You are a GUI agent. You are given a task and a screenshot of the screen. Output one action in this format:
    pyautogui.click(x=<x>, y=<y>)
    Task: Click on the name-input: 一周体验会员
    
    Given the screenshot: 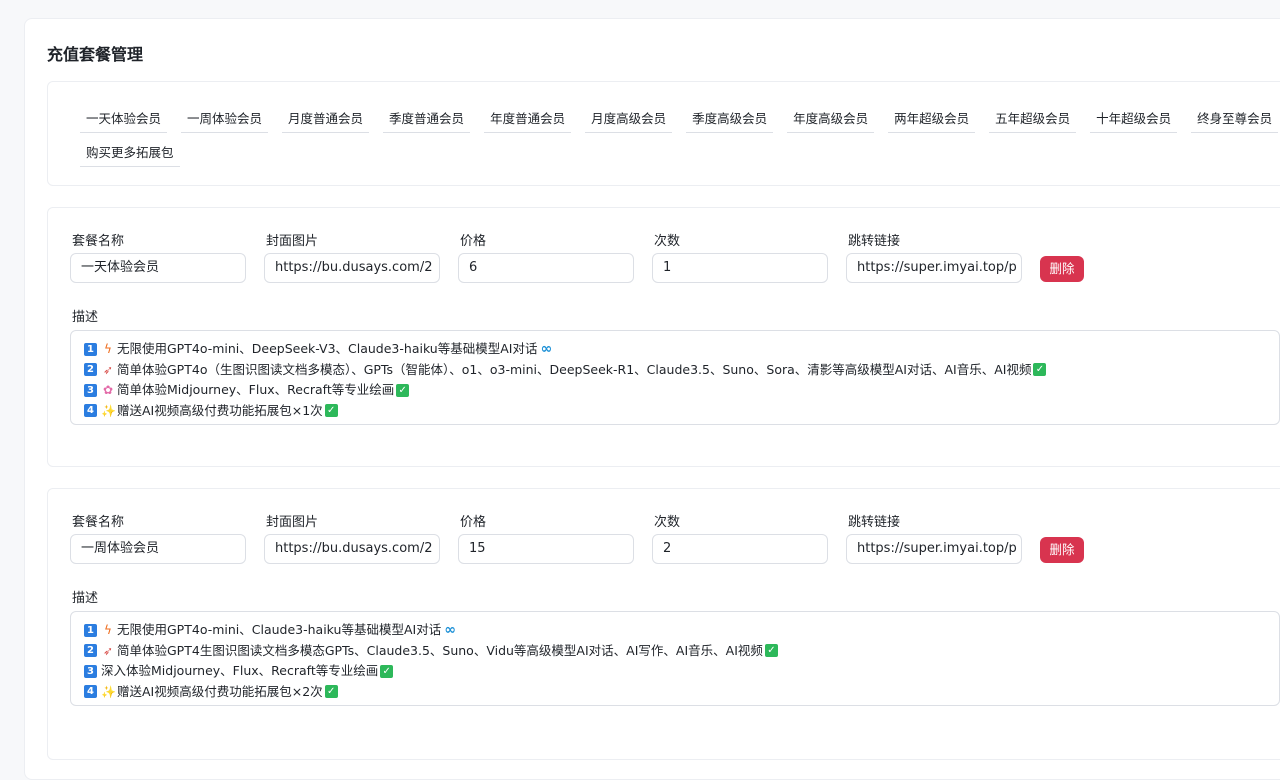 What is the action you would take?
    pyautogui.click(x=158, y=549)
    